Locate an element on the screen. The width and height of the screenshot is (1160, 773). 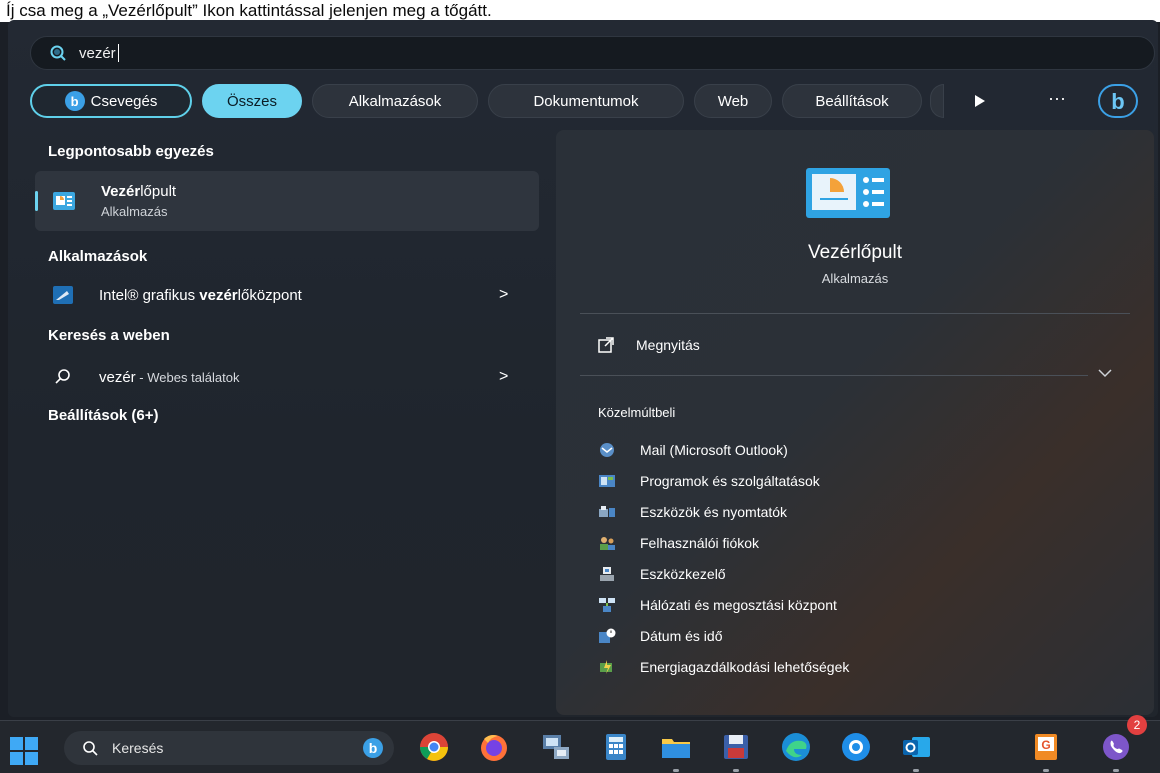
file-explorer-icon is located at coordinates (676, 747).